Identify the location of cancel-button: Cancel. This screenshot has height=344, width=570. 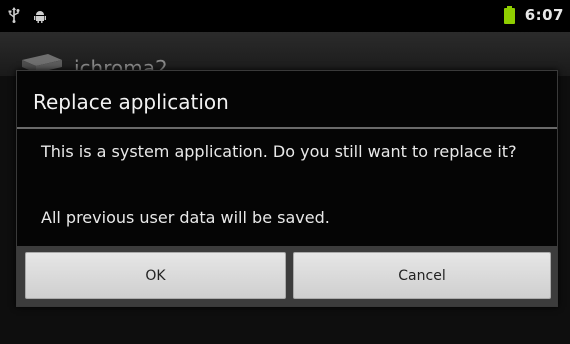
(422, 275).